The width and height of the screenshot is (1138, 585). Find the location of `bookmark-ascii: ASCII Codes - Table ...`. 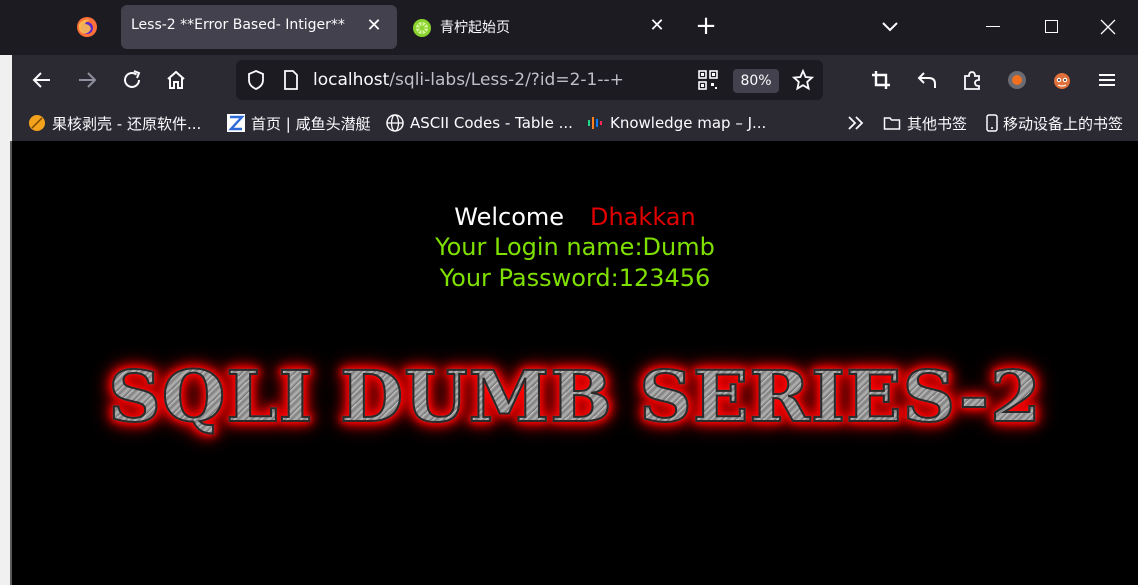

bookmark-ascii: ASCII Codes - Table ... is located at coordinates (479, 123).